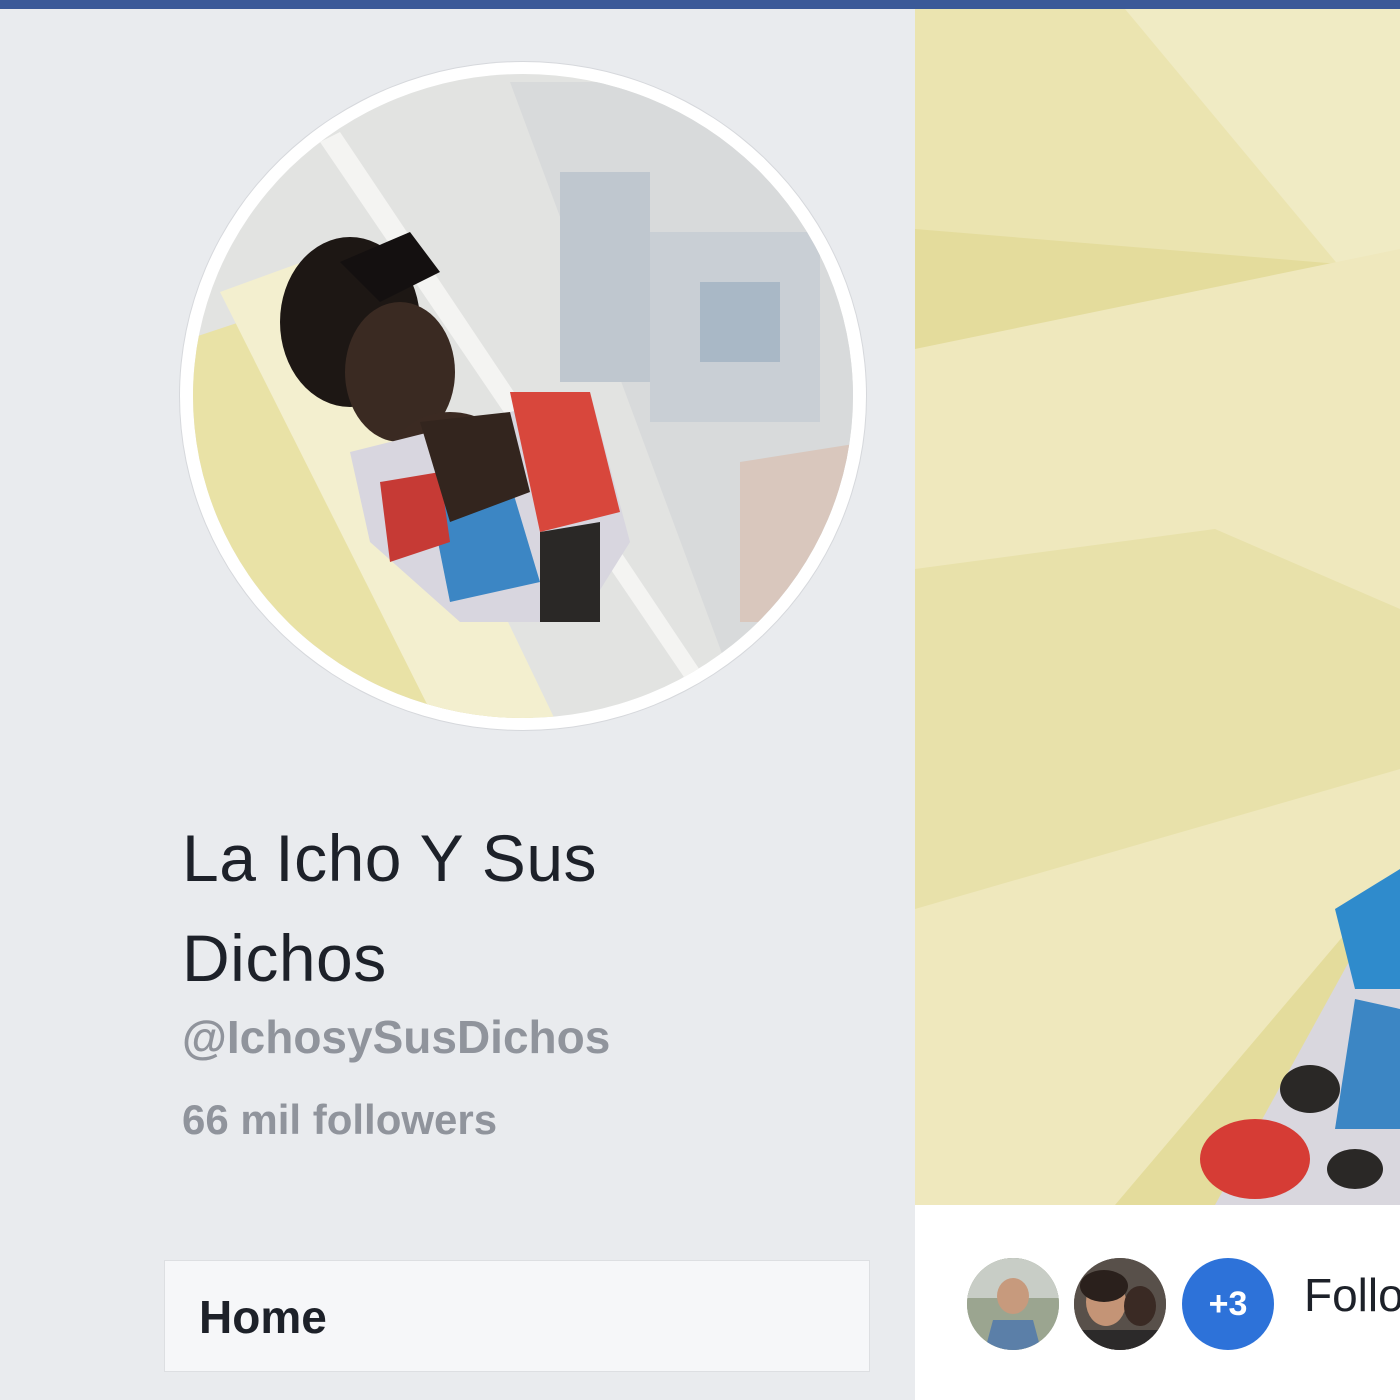 This screenshot has width=1400, height=1400. What do you see at coordinates (263, 1317) in the screenshot?
I see `nav-item-home: Home` at bounding box center [263, 1317].